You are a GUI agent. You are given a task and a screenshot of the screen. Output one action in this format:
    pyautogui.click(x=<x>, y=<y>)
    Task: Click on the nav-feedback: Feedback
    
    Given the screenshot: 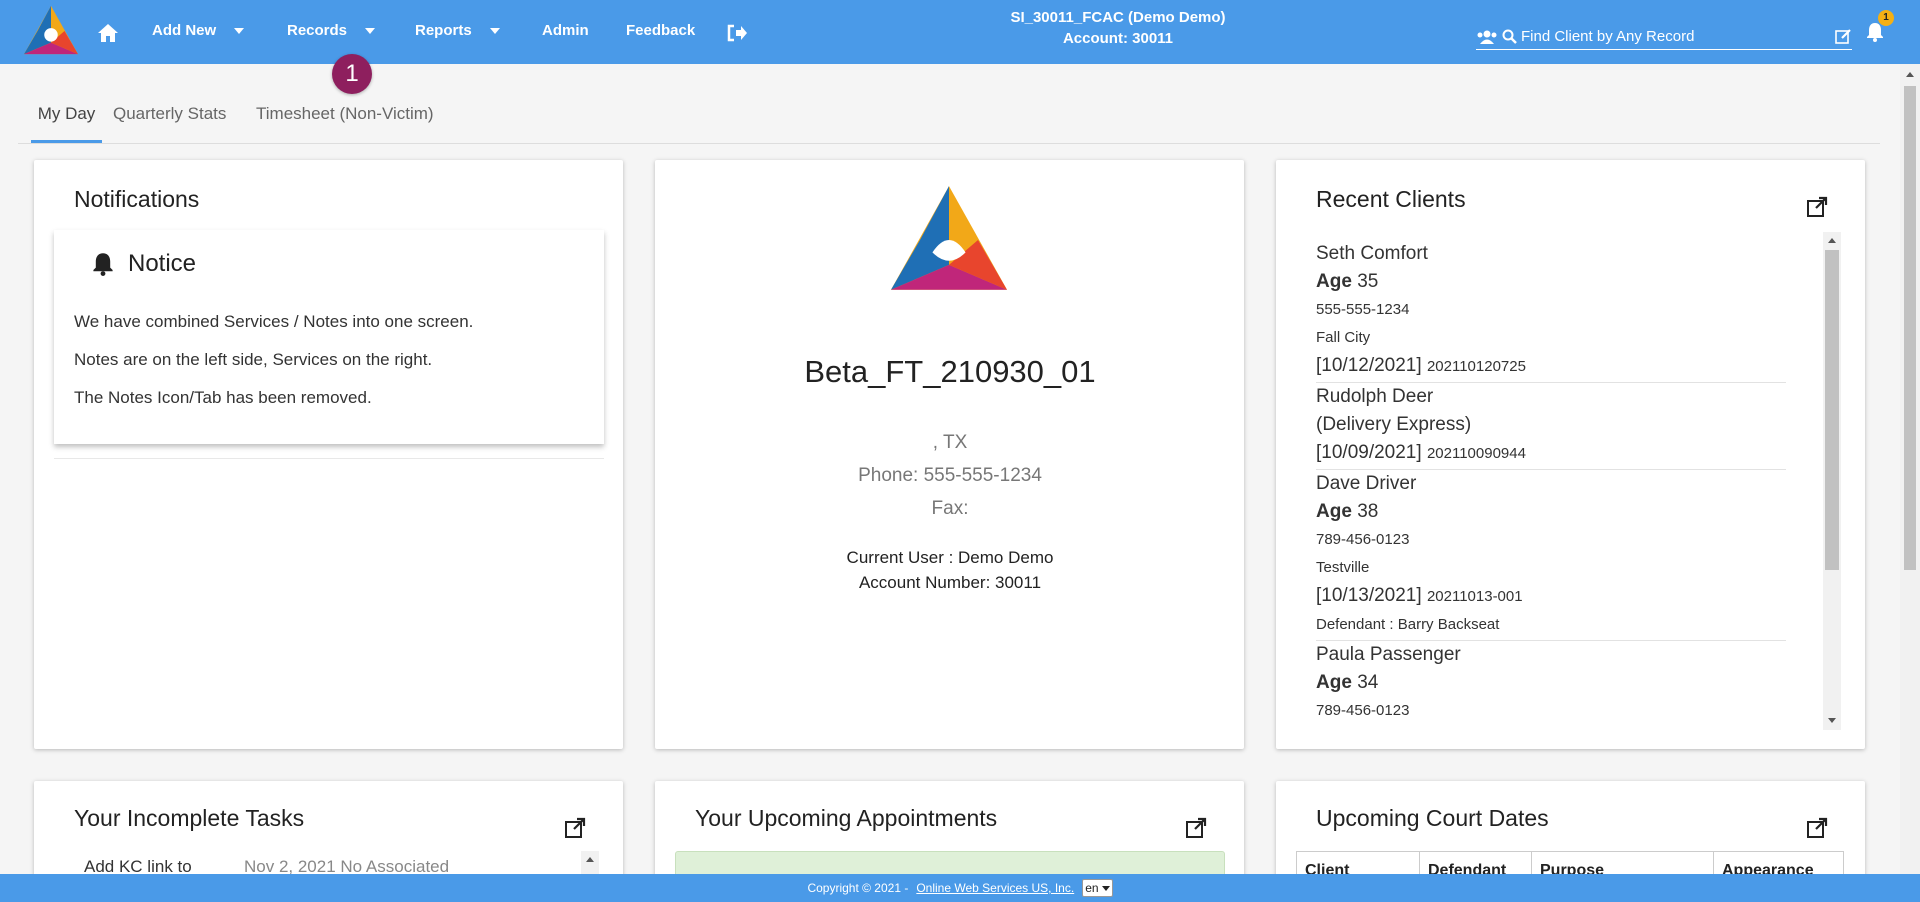 What is the action you would take?
    pyautogui.click(x=660, y=30)
    